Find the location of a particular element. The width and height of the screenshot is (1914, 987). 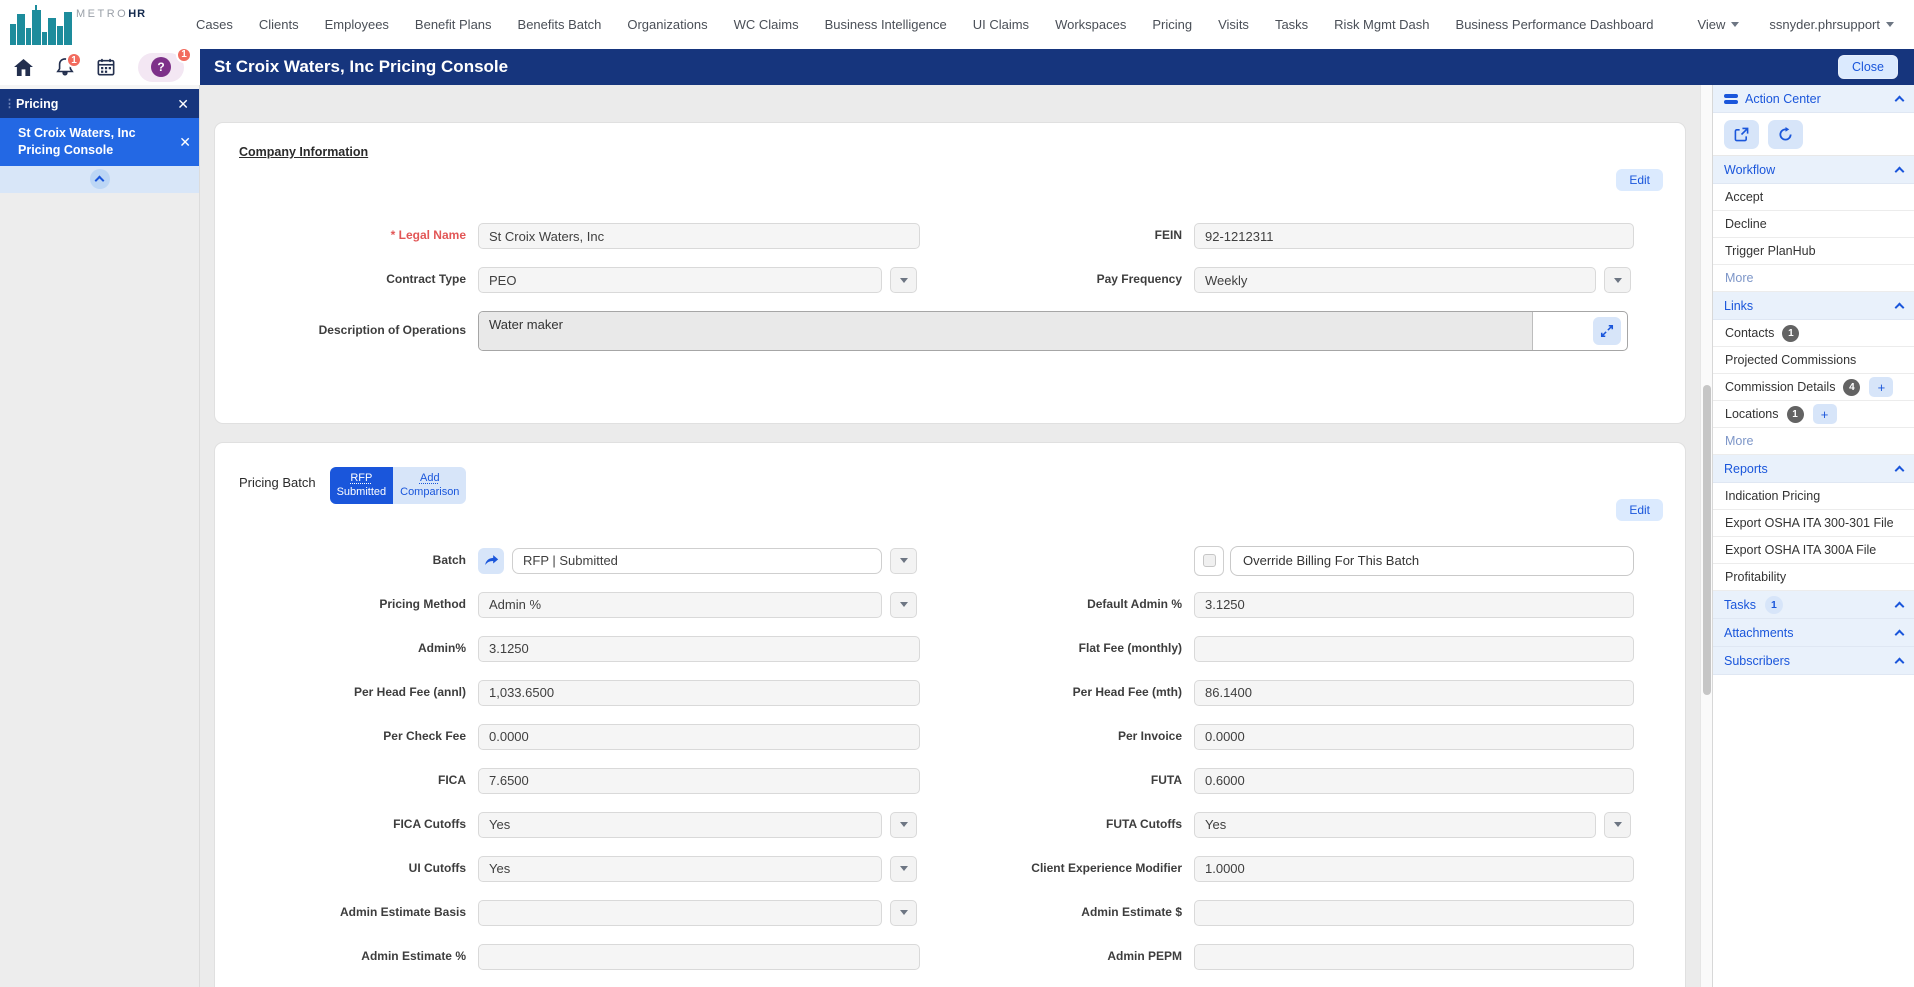

legal-name-input: St Croix Waters, Inc is located at coordinates (699, 236).